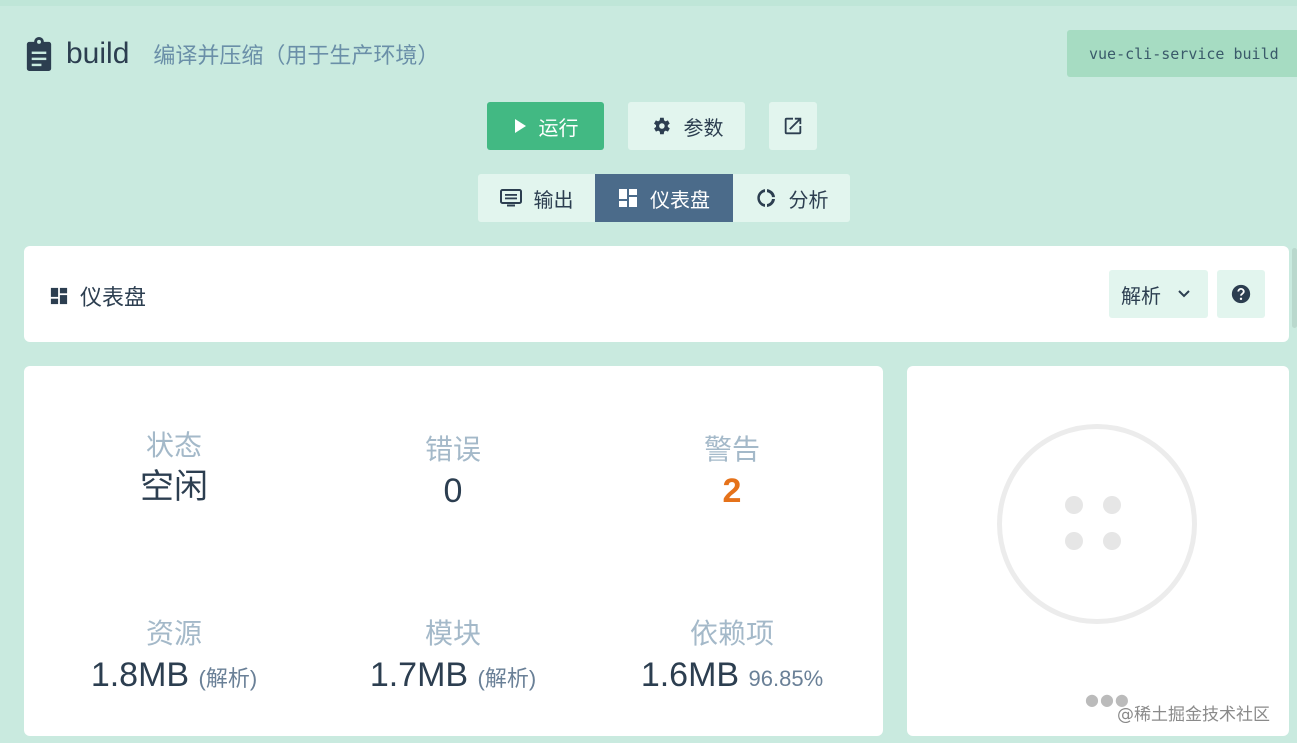 The image size is (1297, 743). I want to click on stat-label: 警告, so click(731, 449).